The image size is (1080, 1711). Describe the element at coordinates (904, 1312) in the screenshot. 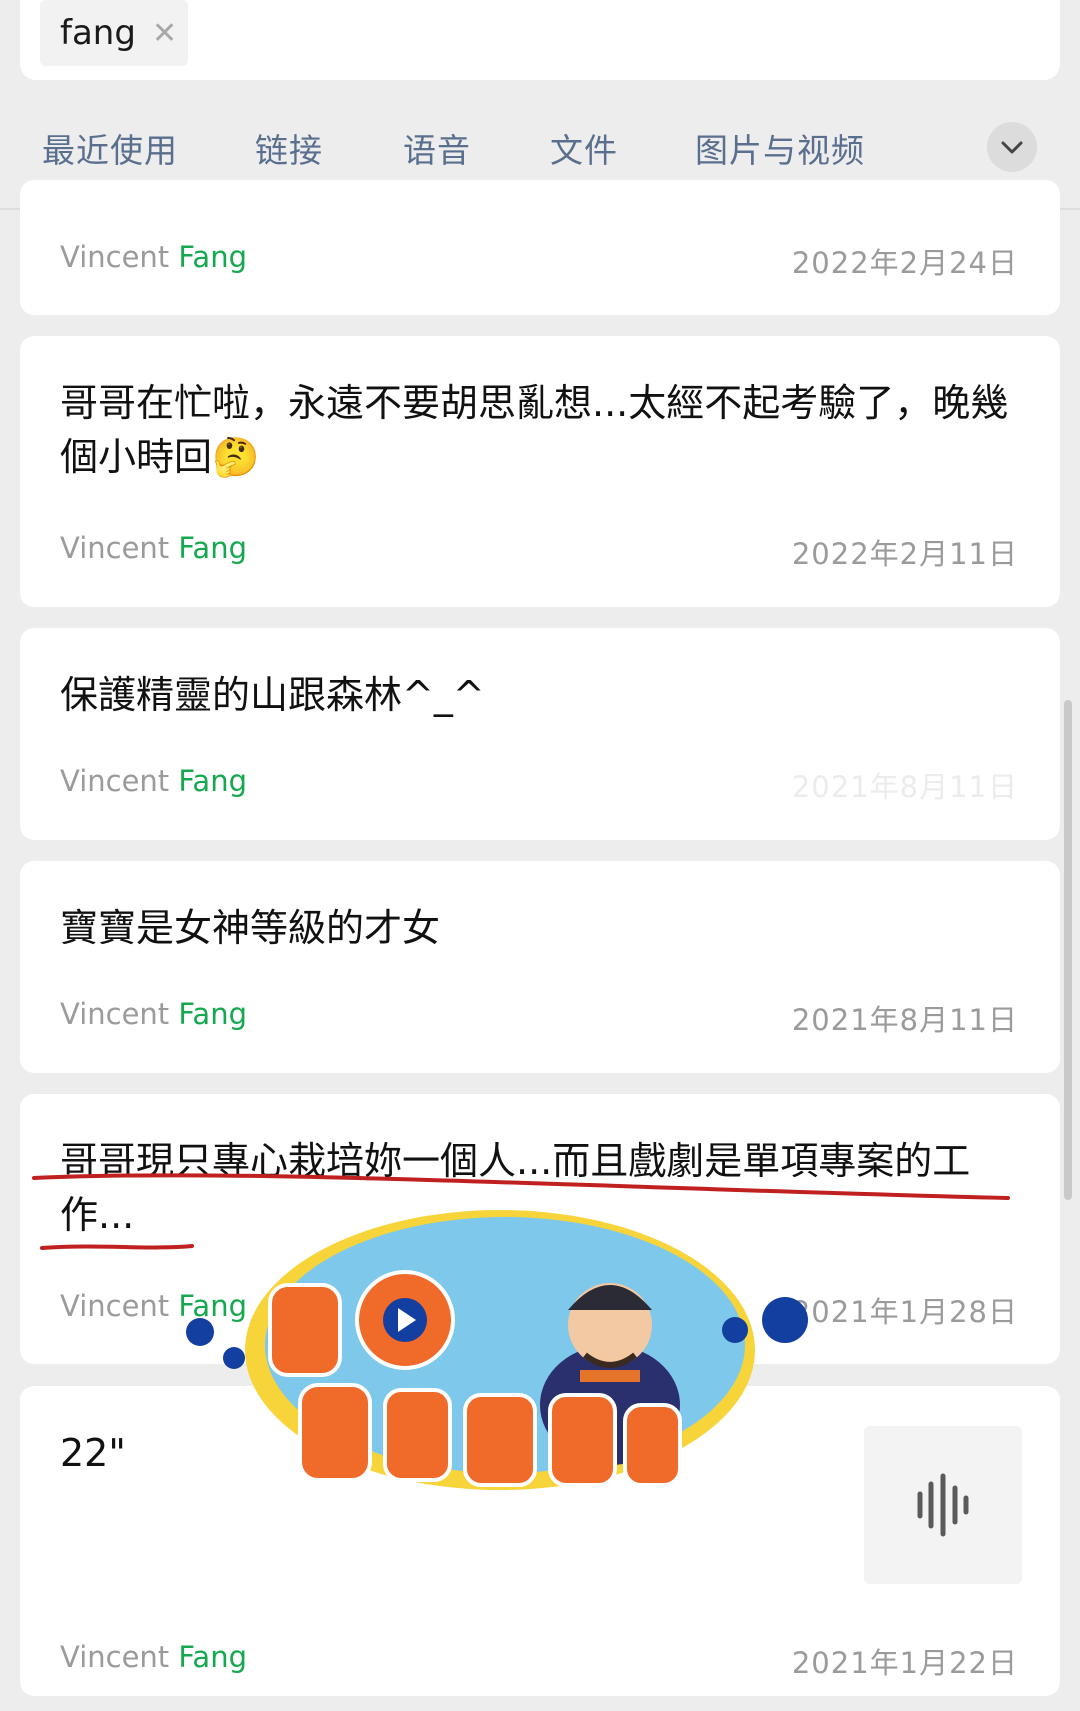

I see `message-date: 2021年1月28日` at that location.